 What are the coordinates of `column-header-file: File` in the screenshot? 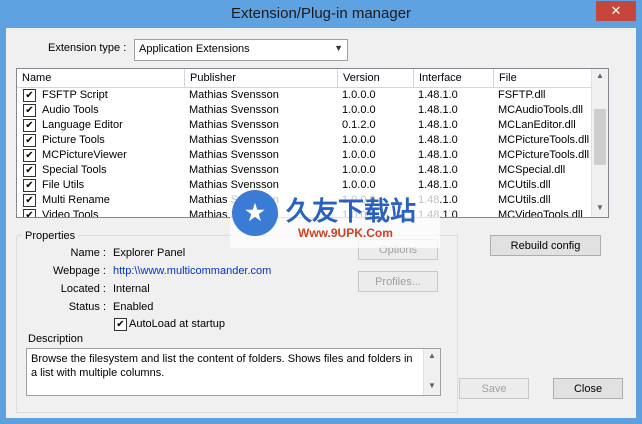 It's located at (544, 78).